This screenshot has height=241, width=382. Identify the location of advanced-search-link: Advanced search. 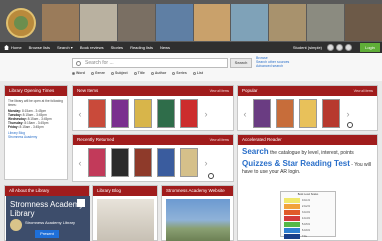
(272, 66).